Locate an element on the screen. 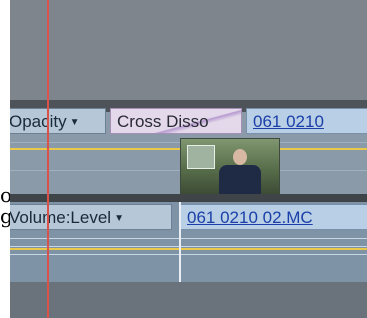 The image size is (367, 318). video-clip-label: 061 0210 is located at coordinates (288, 121).